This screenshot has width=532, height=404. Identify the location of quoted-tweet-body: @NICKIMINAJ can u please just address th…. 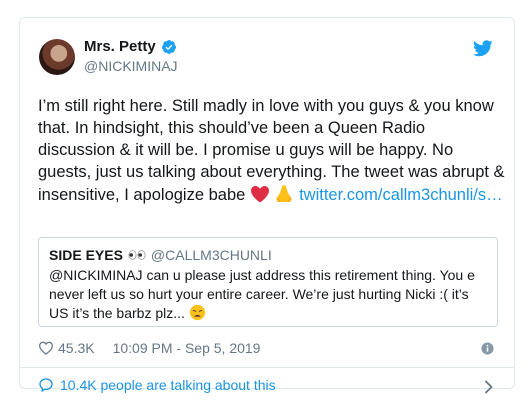
(269, 294).